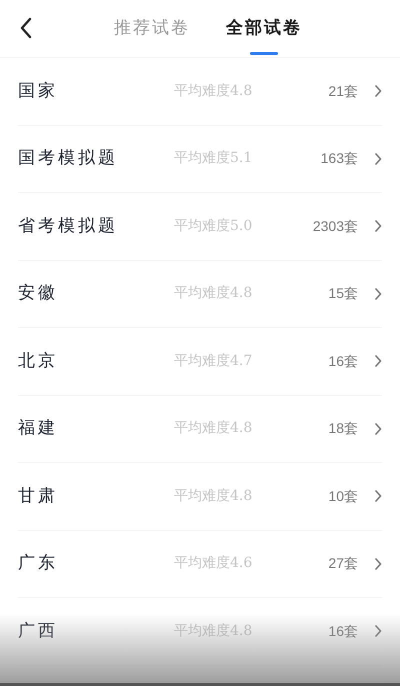 The width and height of the screenshot is (400, 686). What do you see at coordinates (38, 631) in the screenshot?
I see `category-name: 广西` at bounding box center [38, 631].